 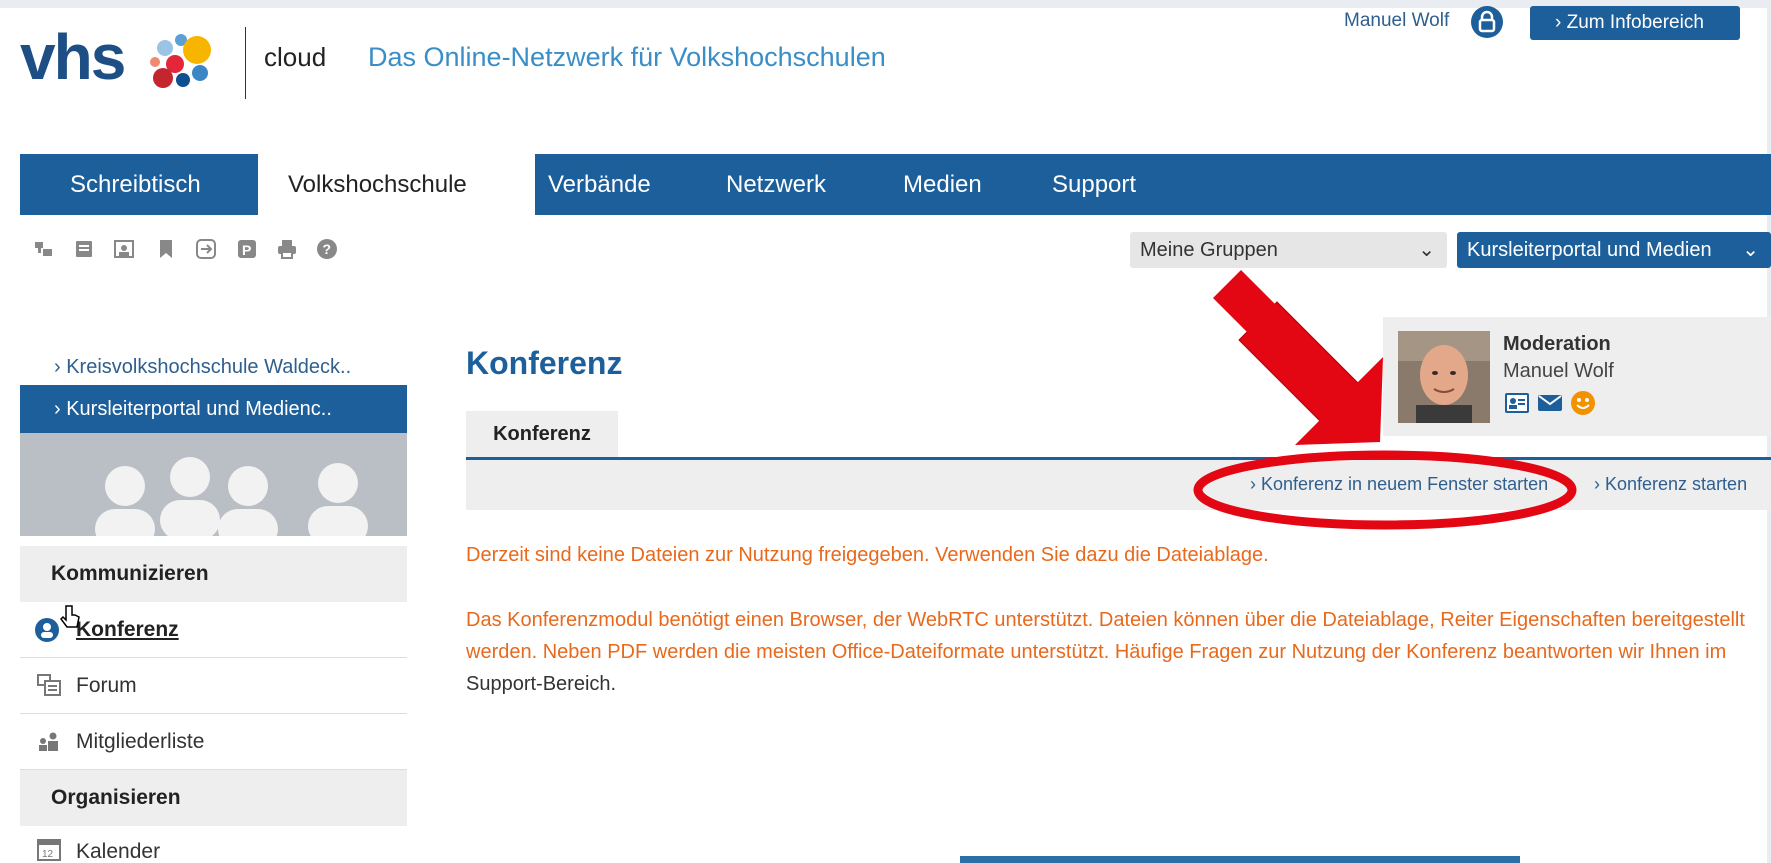 I want to click on start-conference-new-window-link: › Konferenz in neuem Fenster starten, so click(x=1399, y=484).